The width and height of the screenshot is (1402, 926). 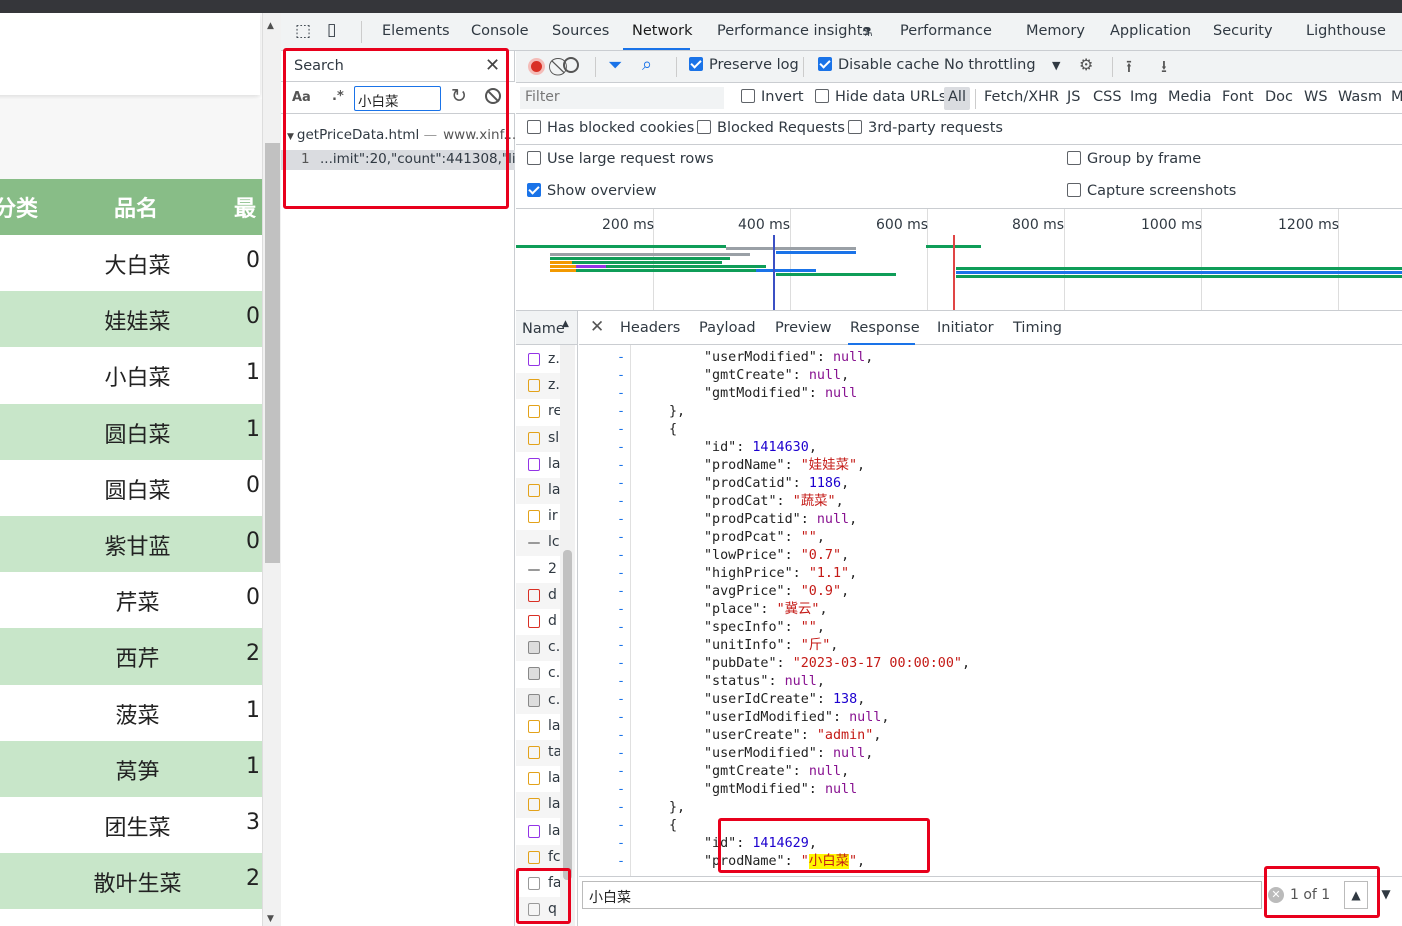 What do you see at coordinates (459, 96) in the screenshot?
I see `refresh-icon: ↻` at bounding box center [459, 96].